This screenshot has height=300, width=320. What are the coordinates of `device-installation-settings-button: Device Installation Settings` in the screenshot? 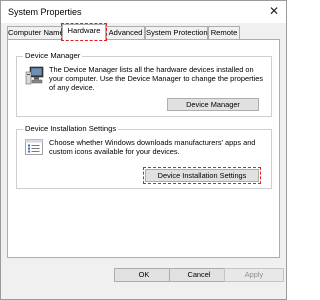 It's located at (202, 175).